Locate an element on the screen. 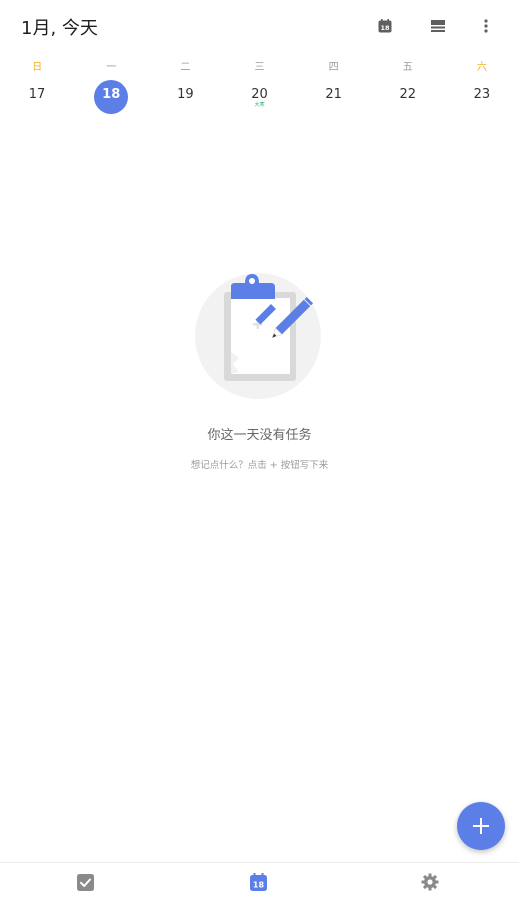 This screenshot has width=519, height=901. more-vertical-icon is located at coordinates (486, 26).